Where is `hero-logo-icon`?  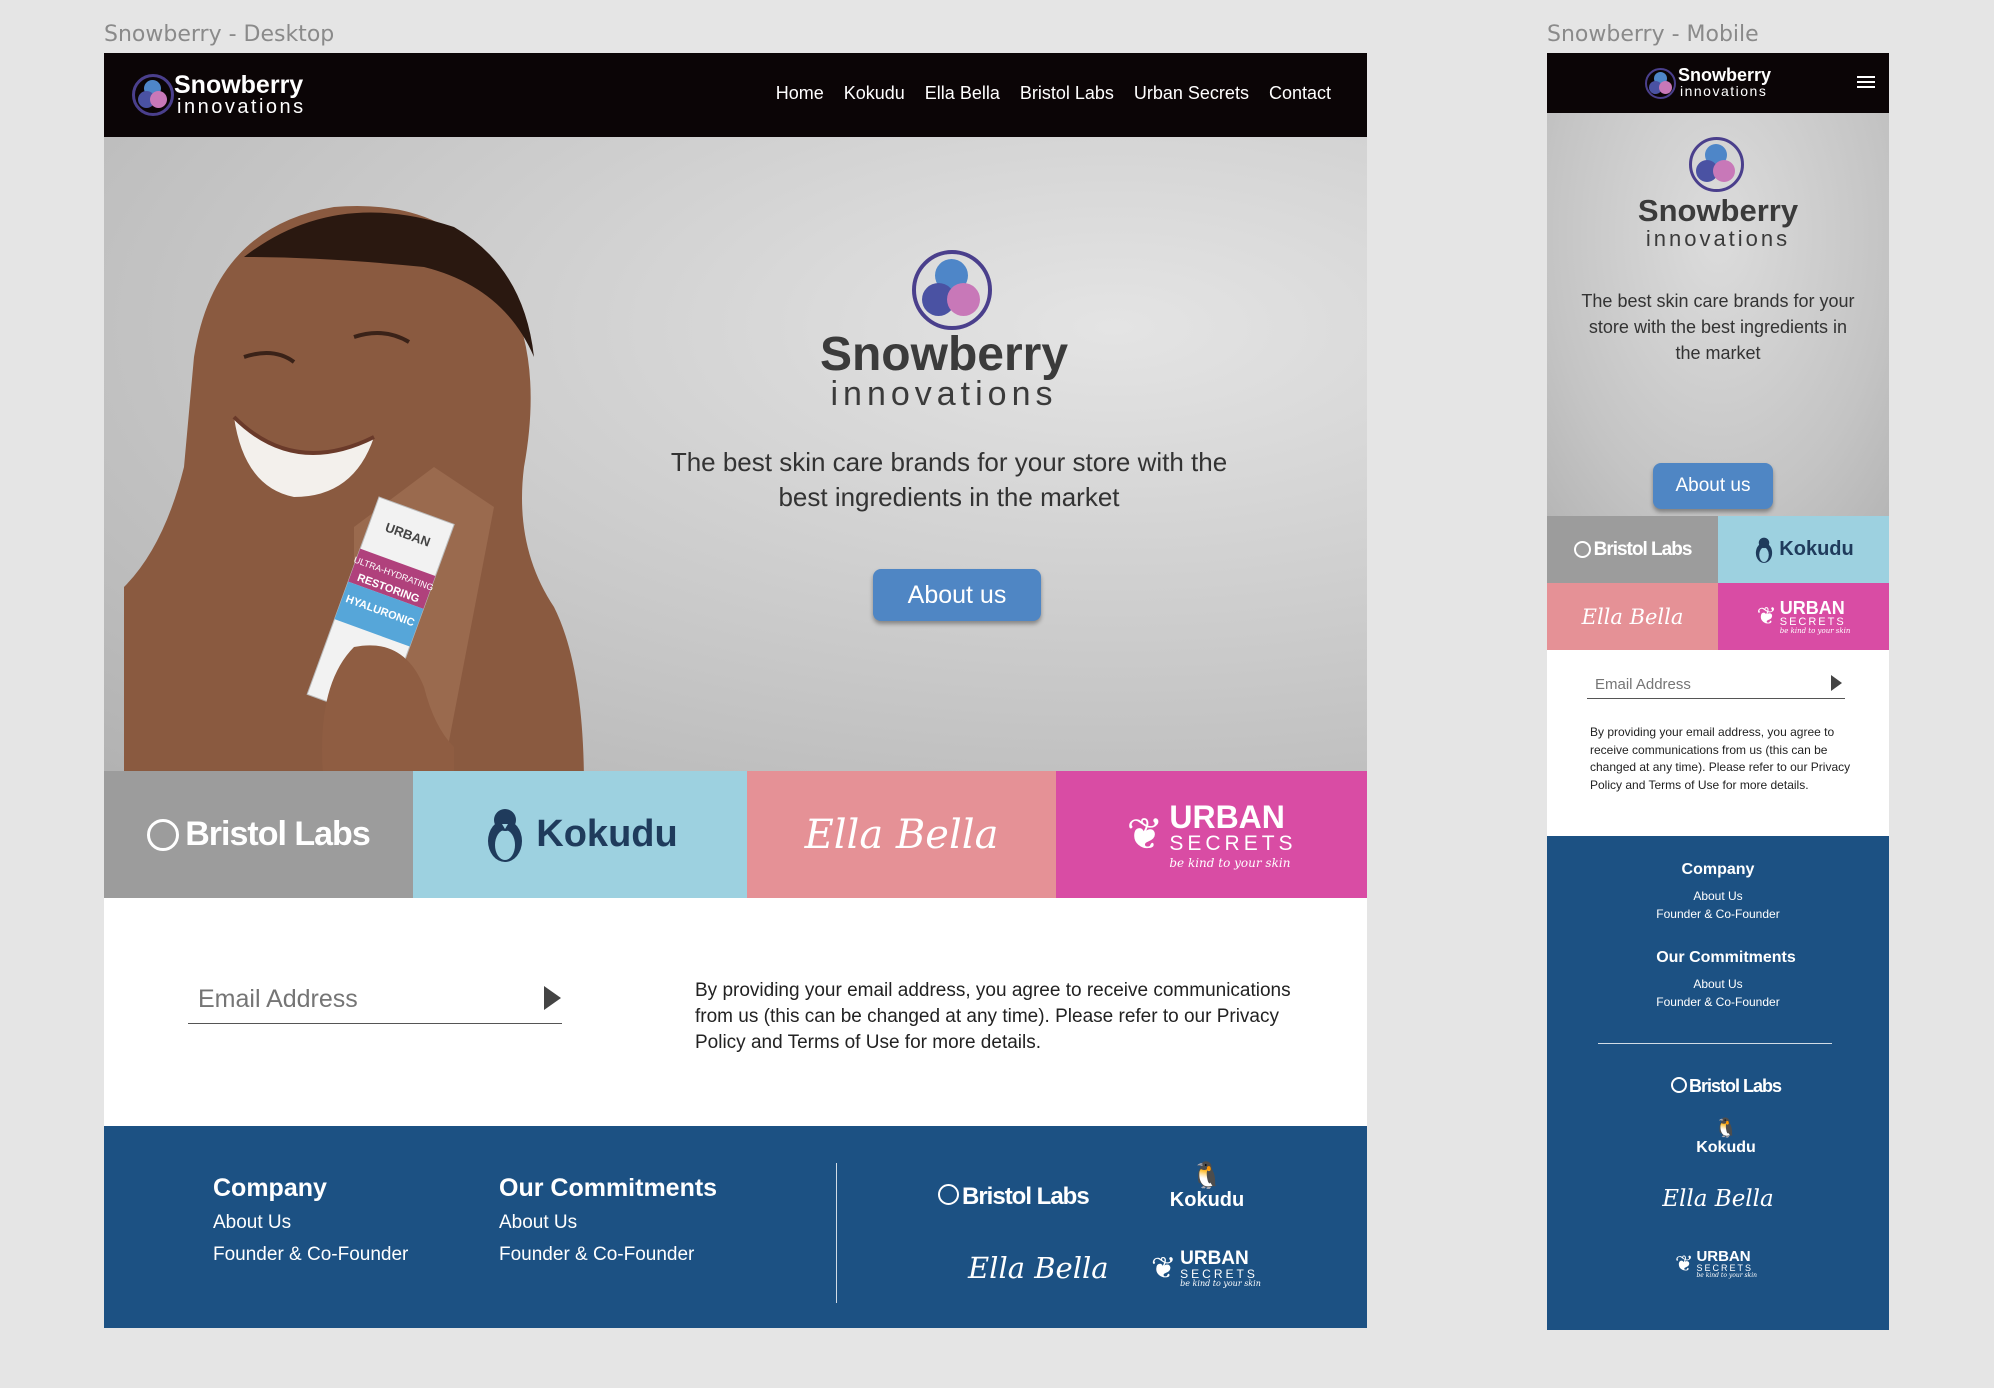
hero-logo-icon is located at coordinates (952, 290).